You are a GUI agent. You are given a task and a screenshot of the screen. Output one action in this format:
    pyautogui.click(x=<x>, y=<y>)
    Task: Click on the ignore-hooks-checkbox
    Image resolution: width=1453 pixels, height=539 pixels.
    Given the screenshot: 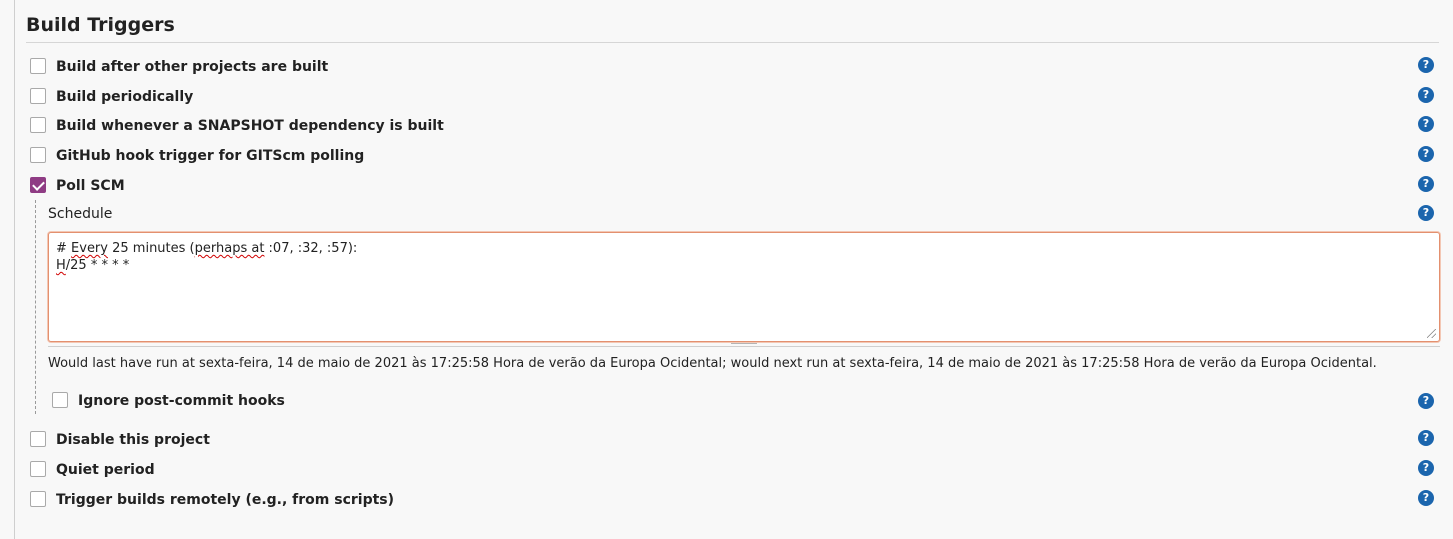 What is the action you would take?
    pyautogui.click(x=60, y=400)
    